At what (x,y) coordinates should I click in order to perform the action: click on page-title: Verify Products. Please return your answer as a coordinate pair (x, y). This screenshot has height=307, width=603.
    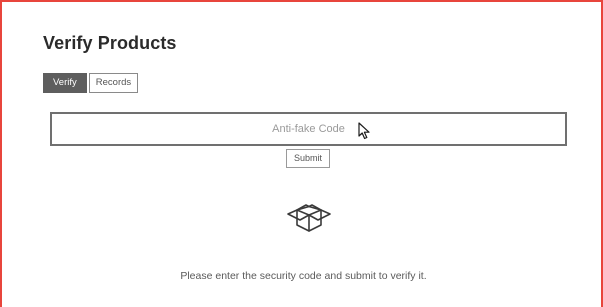
    Looking at the image, I should click on (110, 43).